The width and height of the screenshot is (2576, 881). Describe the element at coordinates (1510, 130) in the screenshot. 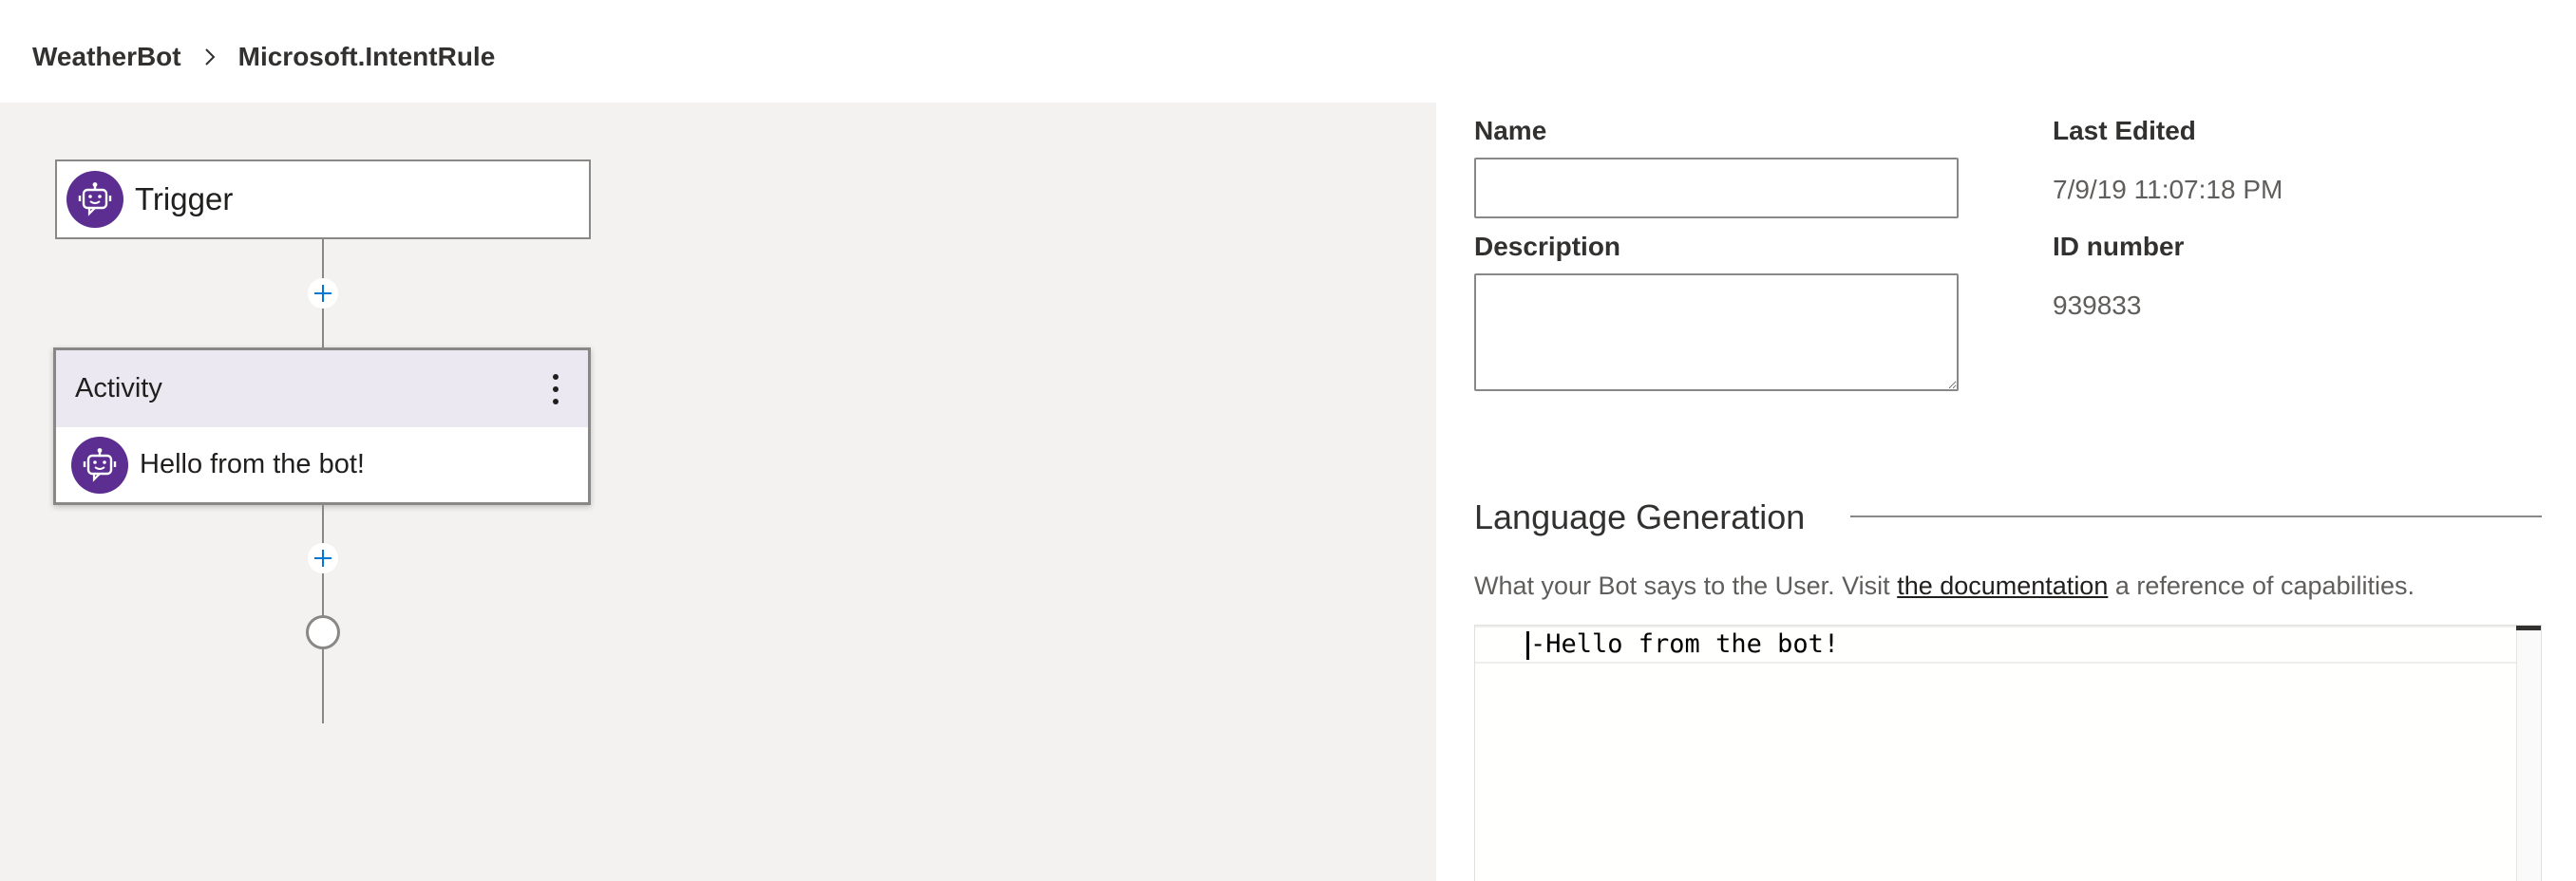

I see `name-label: Name` at that location.